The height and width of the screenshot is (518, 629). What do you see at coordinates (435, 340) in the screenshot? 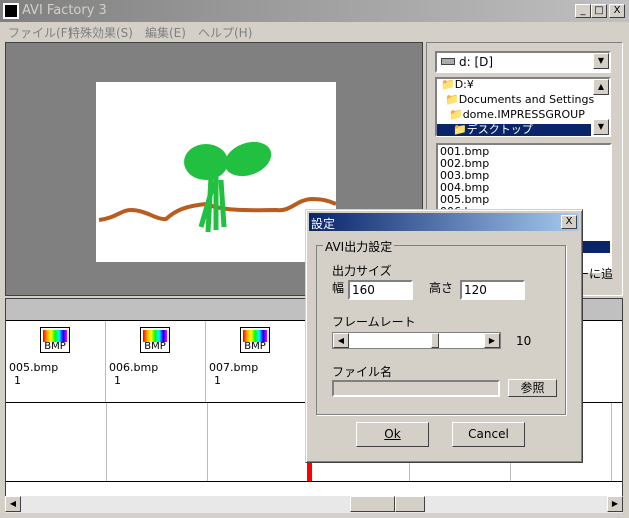
I see `slider-thumb` at bounding box center [435, 340].